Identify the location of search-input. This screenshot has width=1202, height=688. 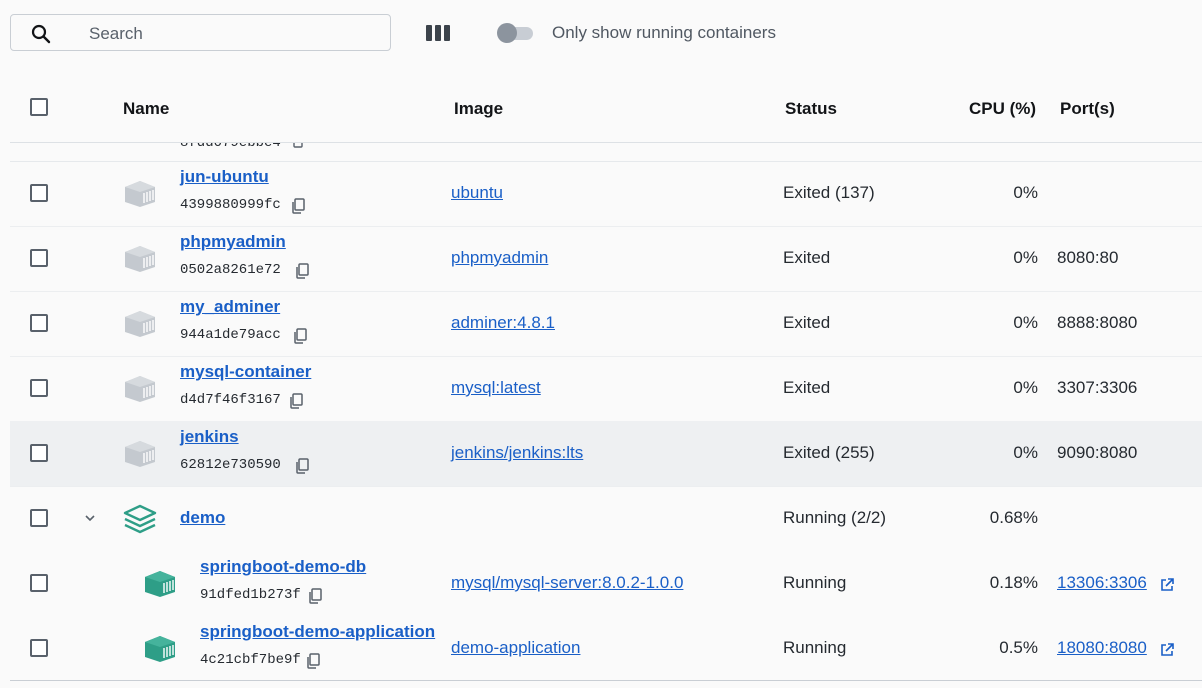
(234, 34).